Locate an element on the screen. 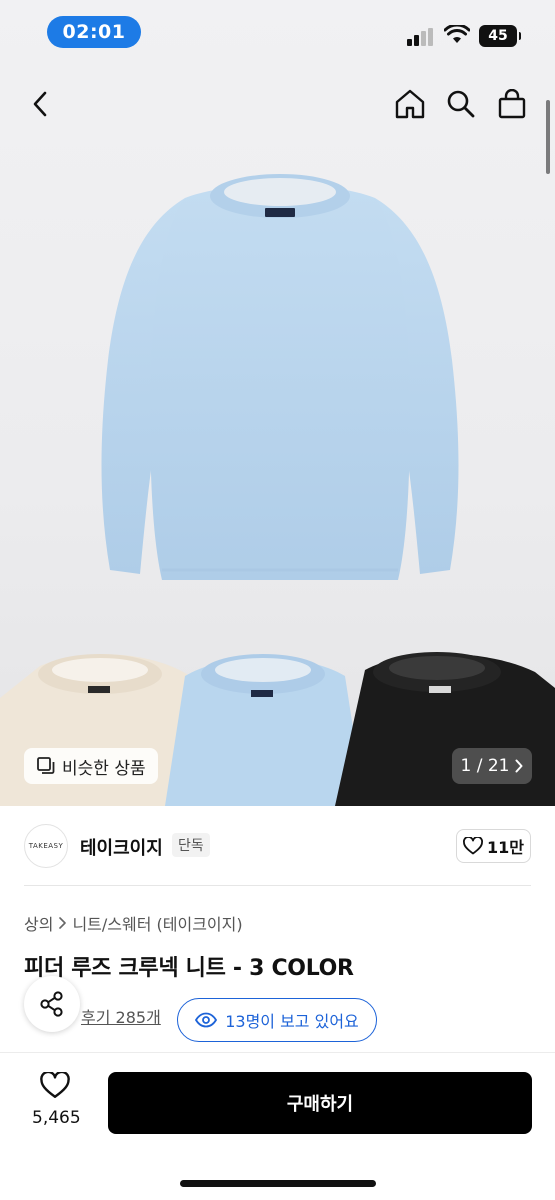  status-time: 02:01 is located at coordinates (94, 32).